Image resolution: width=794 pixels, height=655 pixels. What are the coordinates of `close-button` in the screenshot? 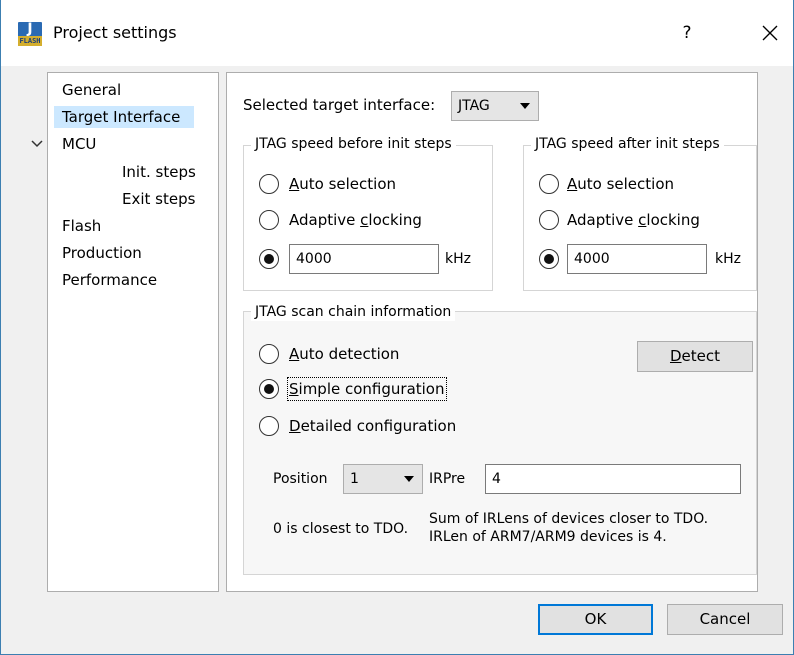 It's located at (770, 33).